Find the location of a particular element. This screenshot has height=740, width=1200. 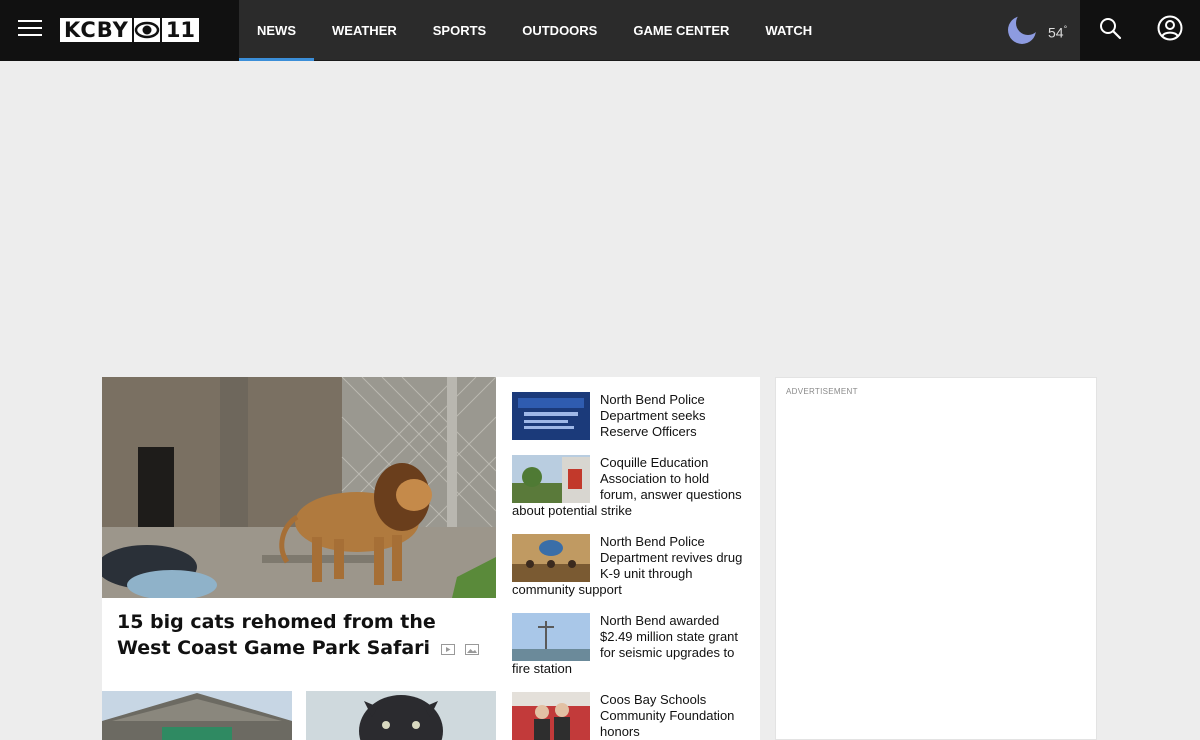

nav-game-center: GAME CENTER is located at coordinates (681, 30).